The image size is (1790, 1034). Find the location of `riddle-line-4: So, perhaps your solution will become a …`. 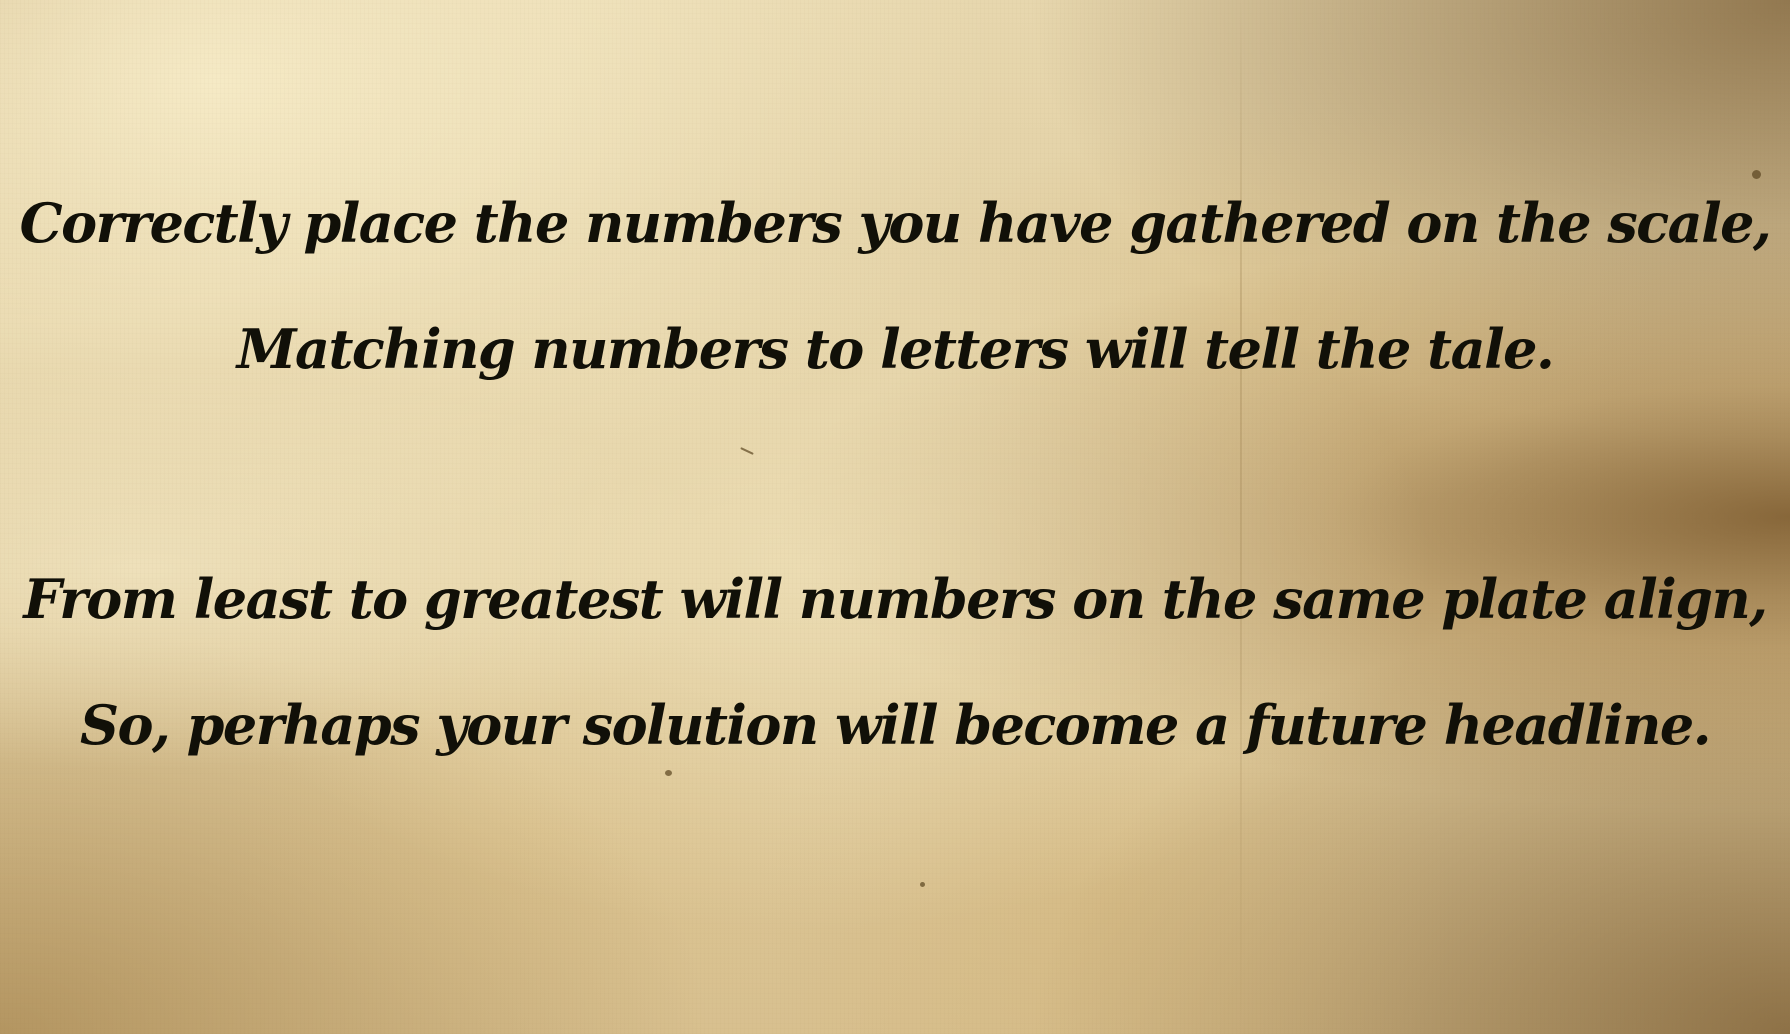

riddle-line-4: So, perhaps your solution will become a … is located at coordinates (895, 725).